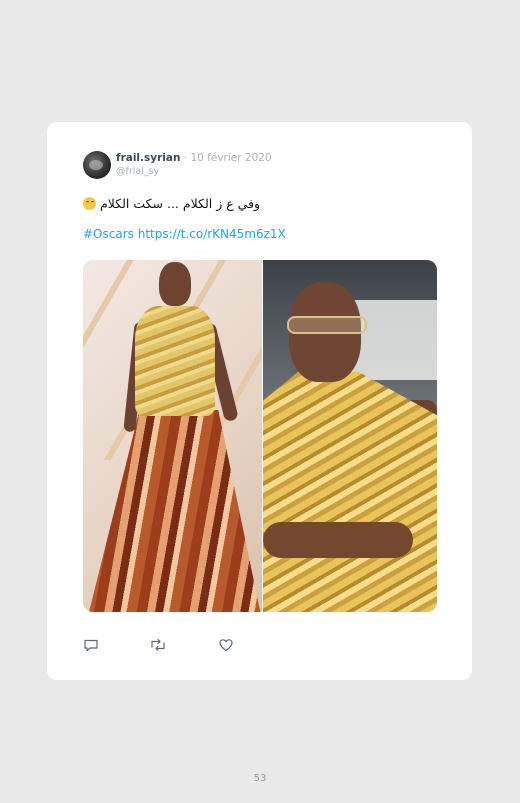 The width and height of the screenshot is (520, 803). What do you see at coordinates (108, 234) in the screenshot?
I see `hashtag-link: #Oscars` at bounding box center [108, 234].